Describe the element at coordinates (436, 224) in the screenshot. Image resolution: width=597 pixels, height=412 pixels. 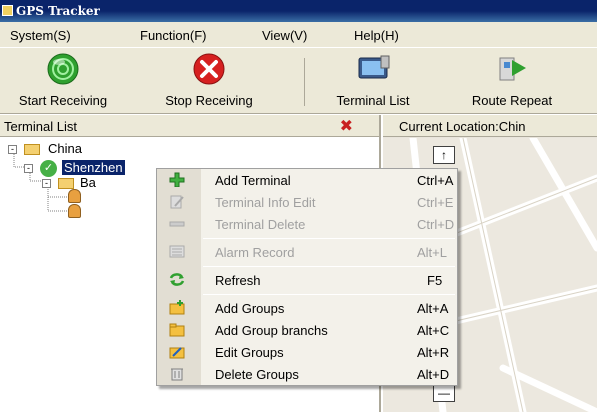
I see `menu-shortcut: Ctrl+D` at that location.